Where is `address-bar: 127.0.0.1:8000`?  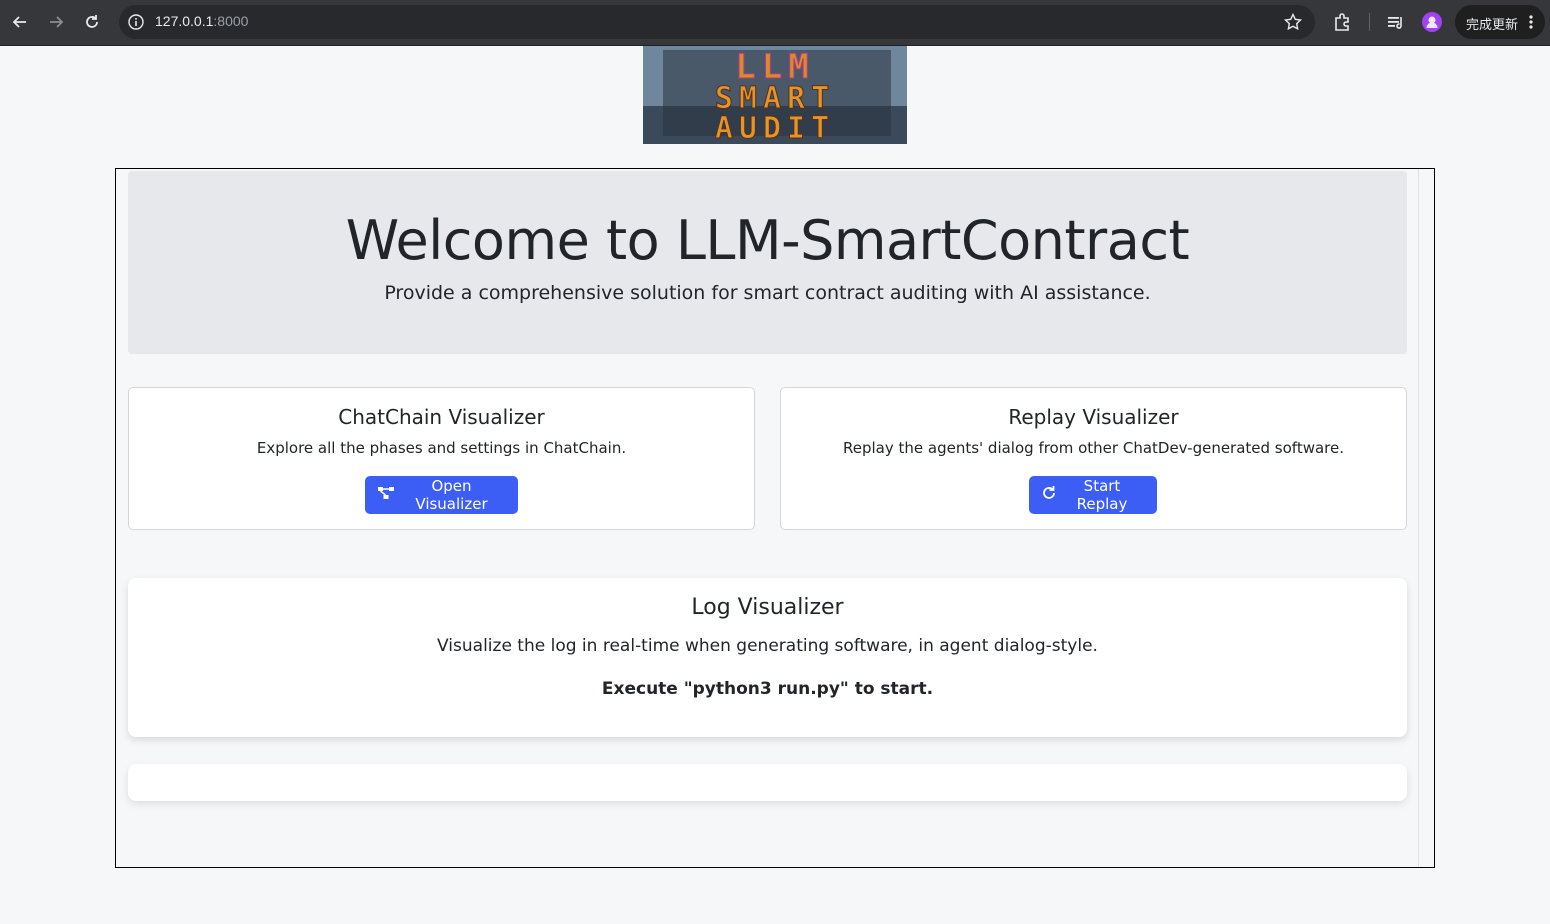 address-bar: 127.0.0.1:8000 is located at coordinates (717, 22).